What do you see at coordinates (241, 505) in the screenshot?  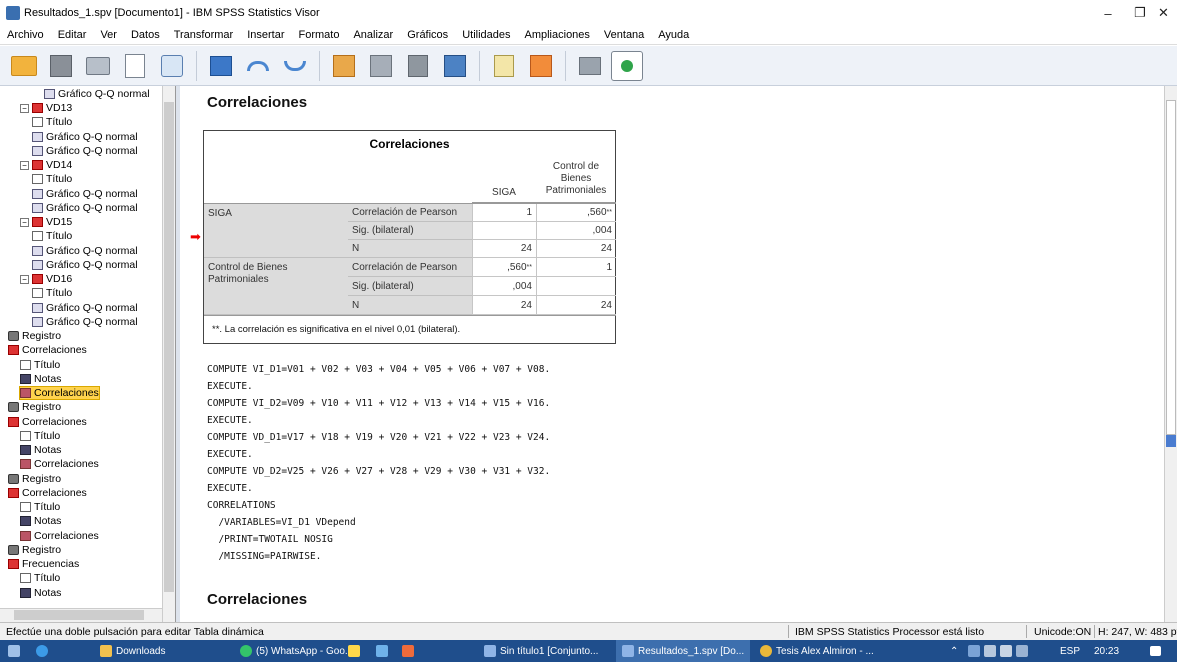 I see `syntax-line: CORRELATIONS` at bounding box center [241, 505].